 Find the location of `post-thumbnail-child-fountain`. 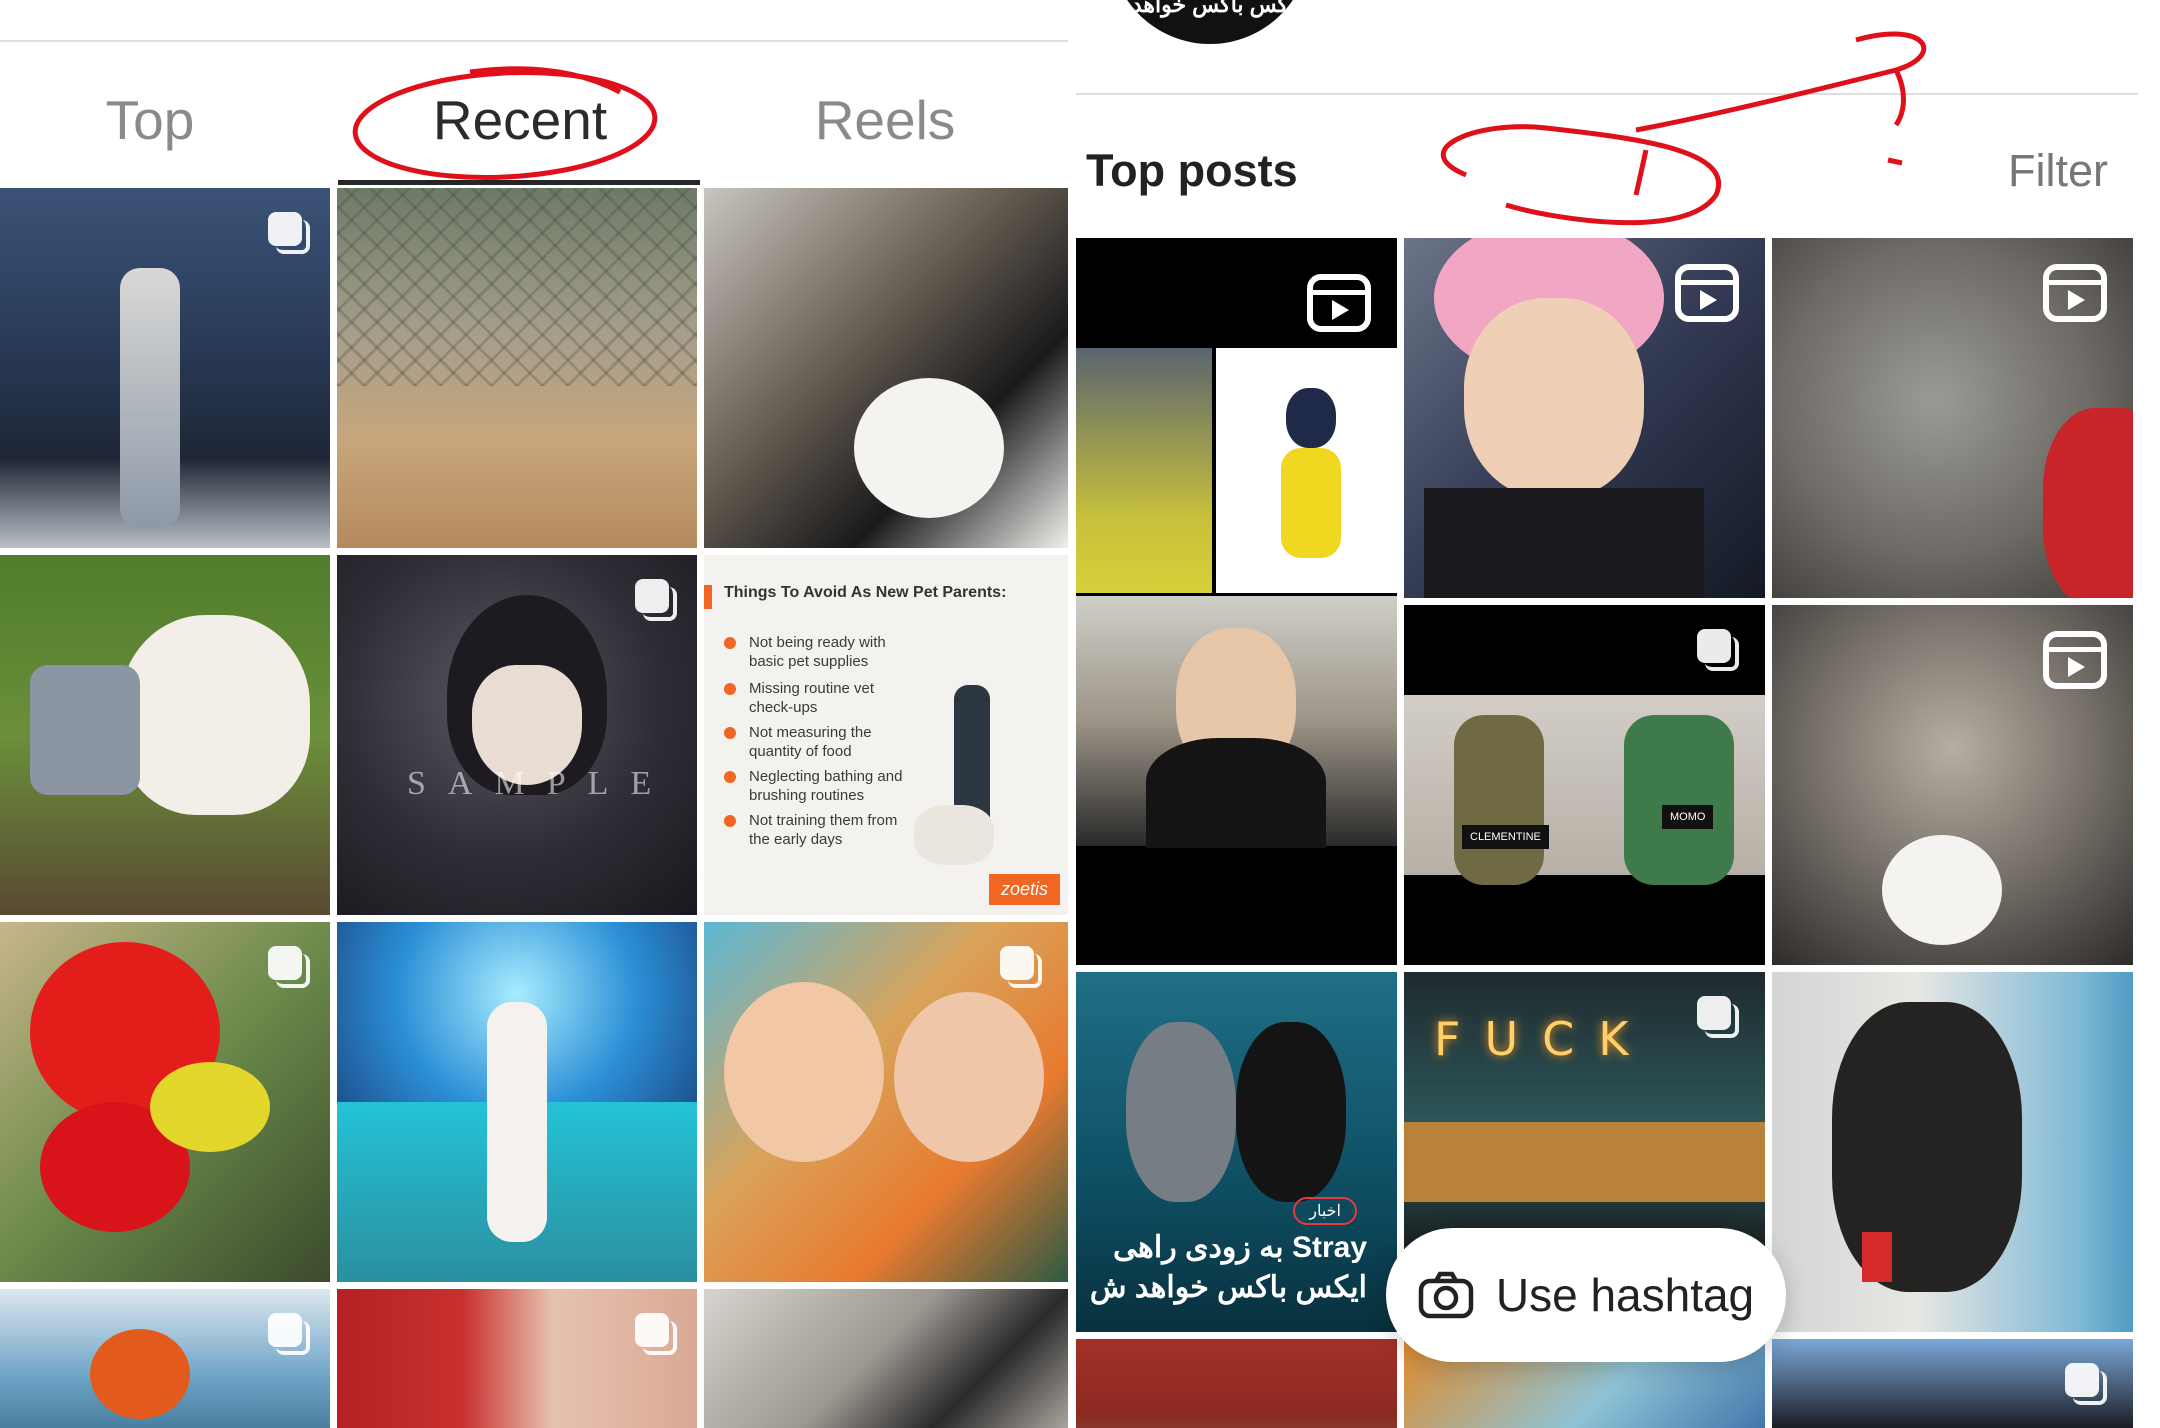

post-thumbnail-child-fountain is located at coordinates (517, 1102).